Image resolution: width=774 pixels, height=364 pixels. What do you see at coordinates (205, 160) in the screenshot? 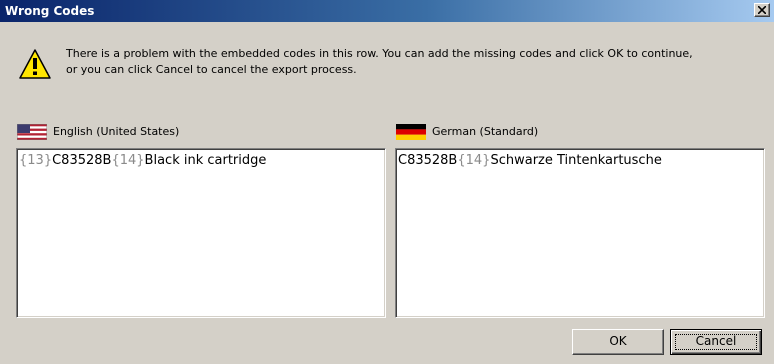
I see `segment-text: Black ink cartridge` at bounding box center [205, 160].